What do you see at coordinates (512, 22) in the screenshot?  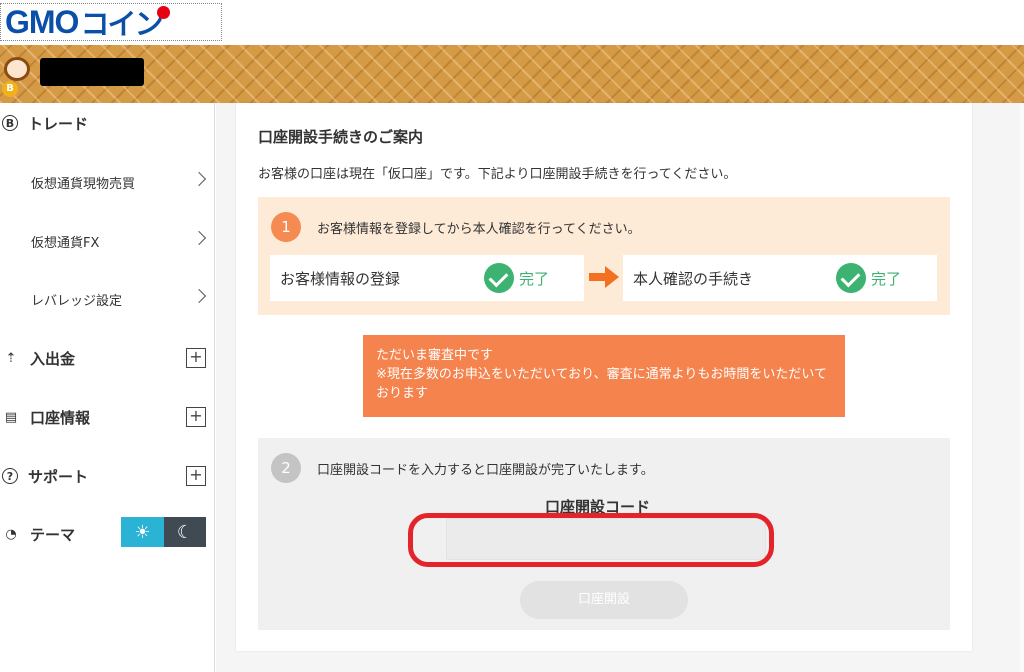 I see `logo-bar: GMO コイン` at bounding box center [512, 22].